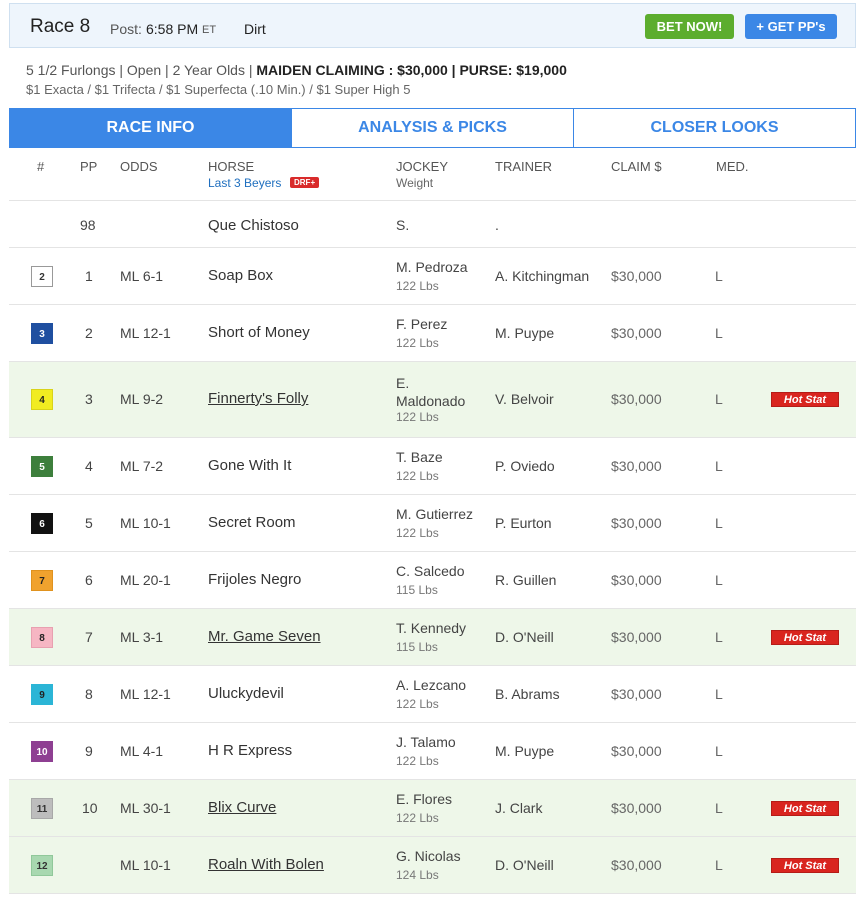 The height and width of the screenshot is (898, 864). What do you see at coordinates (151, 128) in the screenshot?
I see `tab-race-info: RACE INFO` at bounding box center [151, 128].